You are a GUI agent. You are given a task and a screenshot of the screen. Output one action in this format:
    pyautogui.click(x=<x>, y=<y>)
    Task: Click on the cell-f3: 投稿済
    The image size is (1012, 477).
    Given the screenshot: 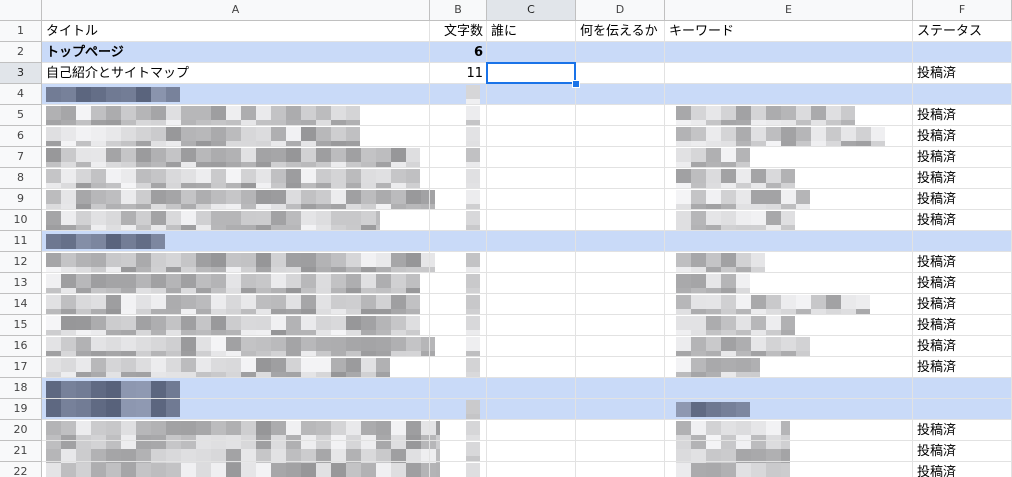 What is the action you would take?
    pyautogui.click(x=962, y=73)
    